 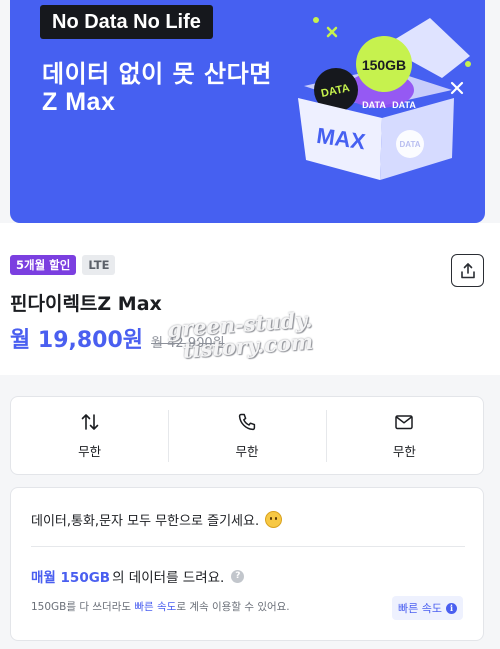 What do you see at coordinates (86, 304) in the screenshot?
I see `plan-name: 핀다이렉트Z Max` at bounding box center [86, 304].